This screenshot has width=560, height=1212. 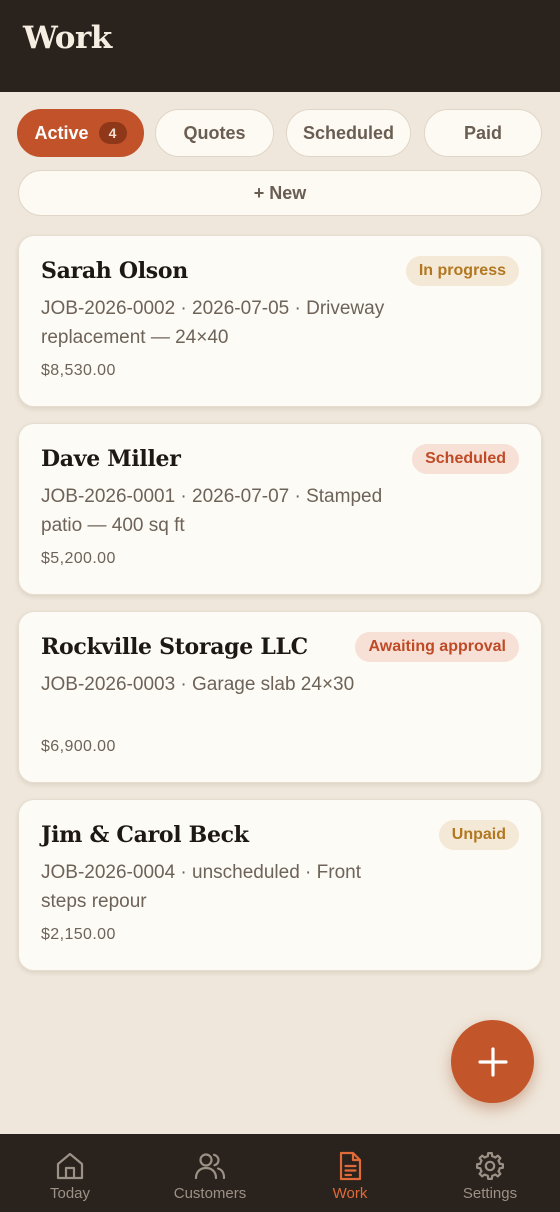 What do you see at coordinates (280, 193) in the screenshot?
I see `new-job-button: + New` at bounding box center [280, 193].